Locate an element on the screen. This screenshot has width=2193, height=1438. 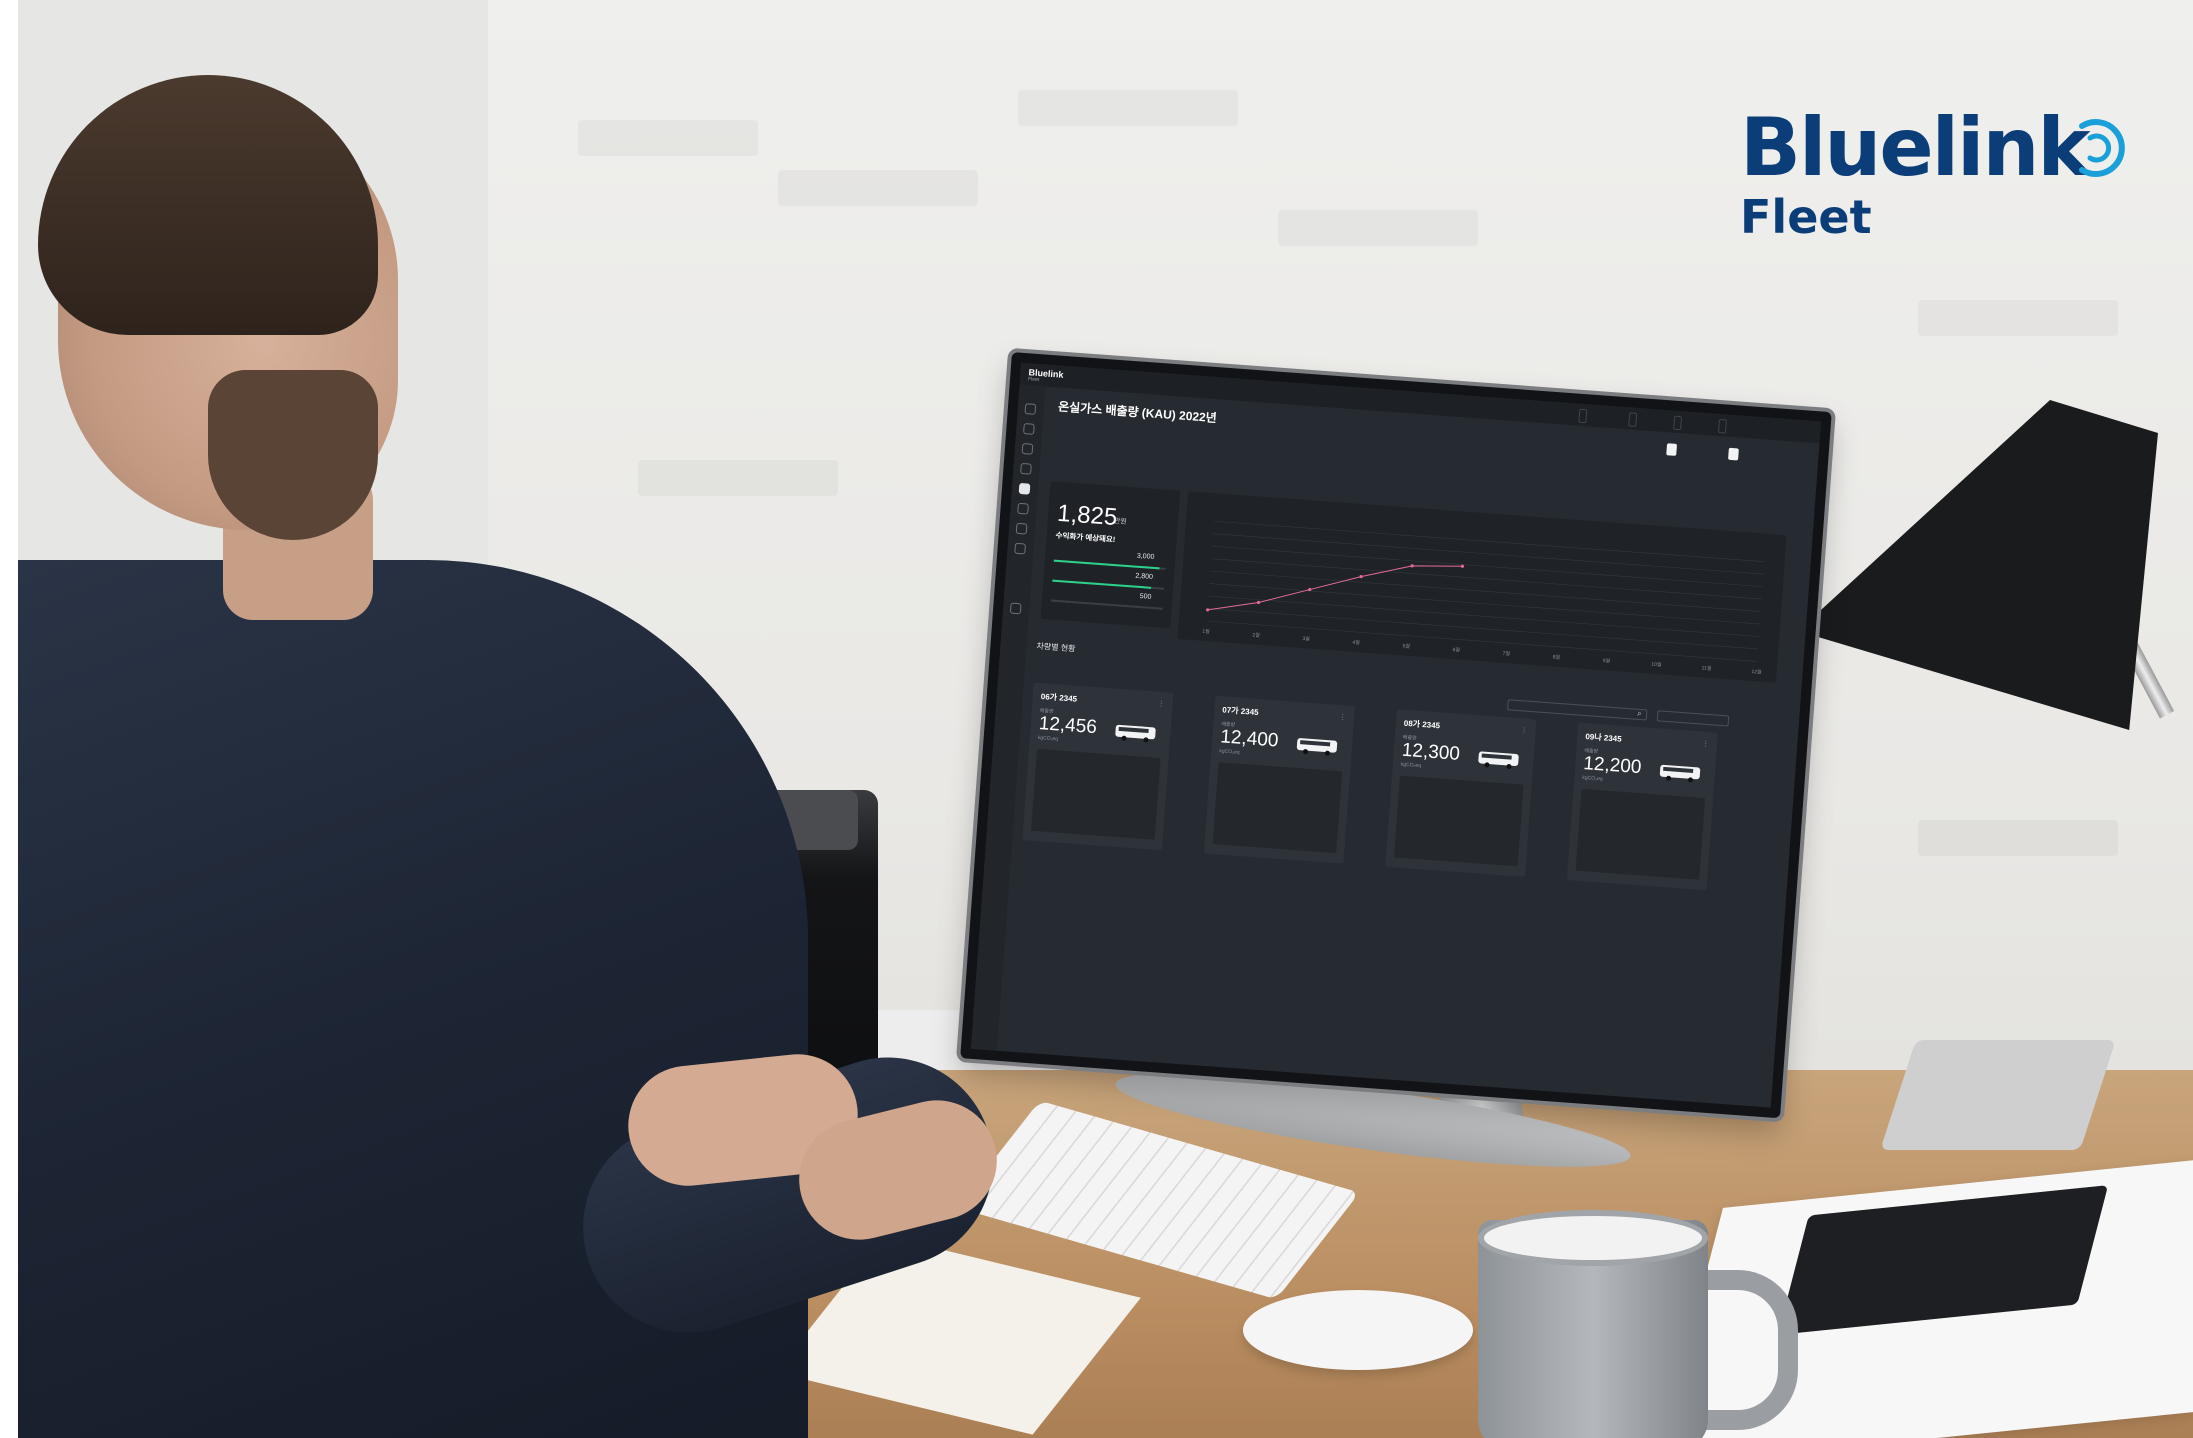
x-tick-label: 5월 is located at coordinates (1406, 646).